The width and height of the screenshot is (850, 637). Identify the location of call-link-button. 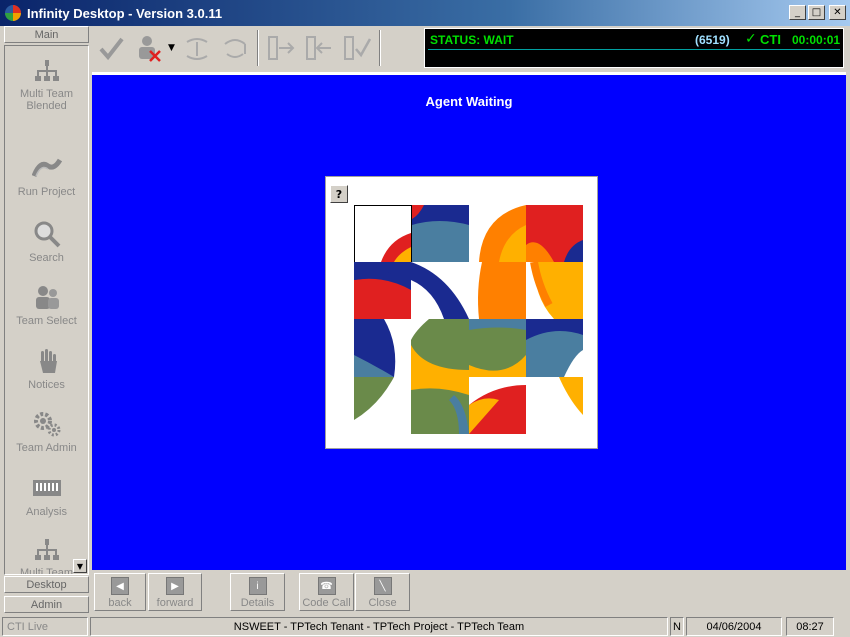
(197, 48).